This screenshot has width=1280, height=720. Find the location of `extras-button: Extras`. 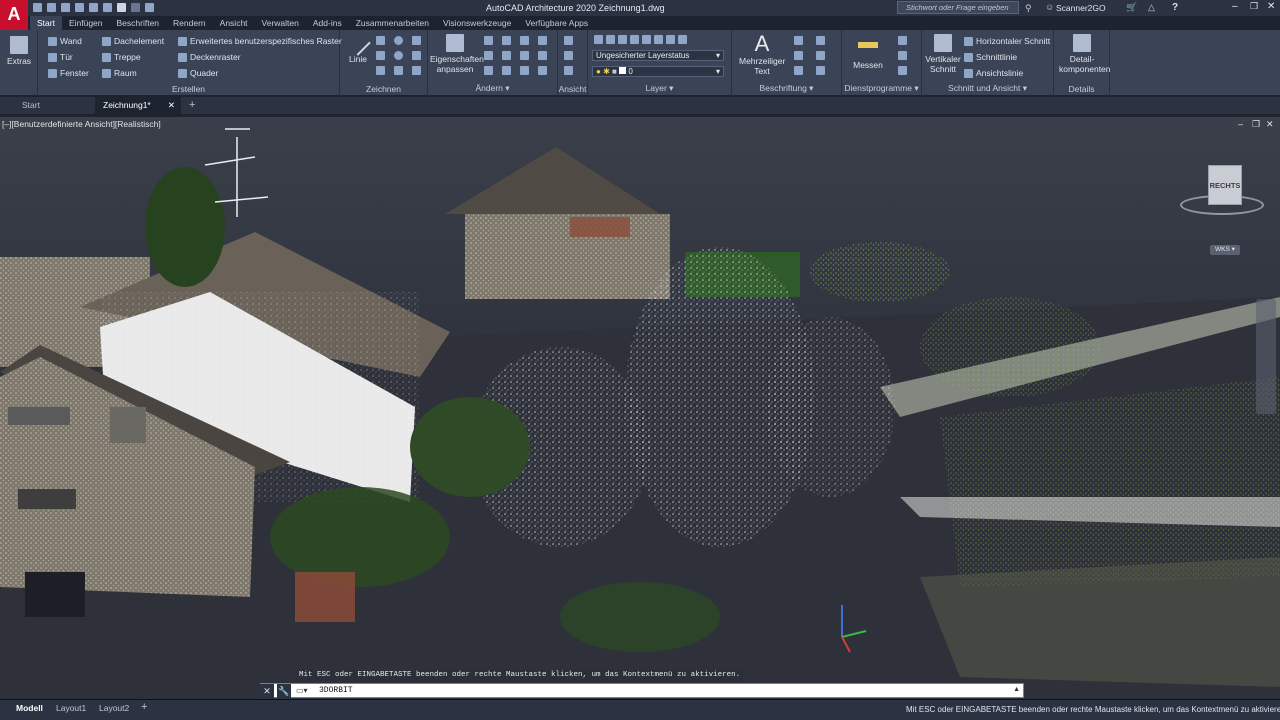

extras-button: Extras is located at coordinates (19, 51).